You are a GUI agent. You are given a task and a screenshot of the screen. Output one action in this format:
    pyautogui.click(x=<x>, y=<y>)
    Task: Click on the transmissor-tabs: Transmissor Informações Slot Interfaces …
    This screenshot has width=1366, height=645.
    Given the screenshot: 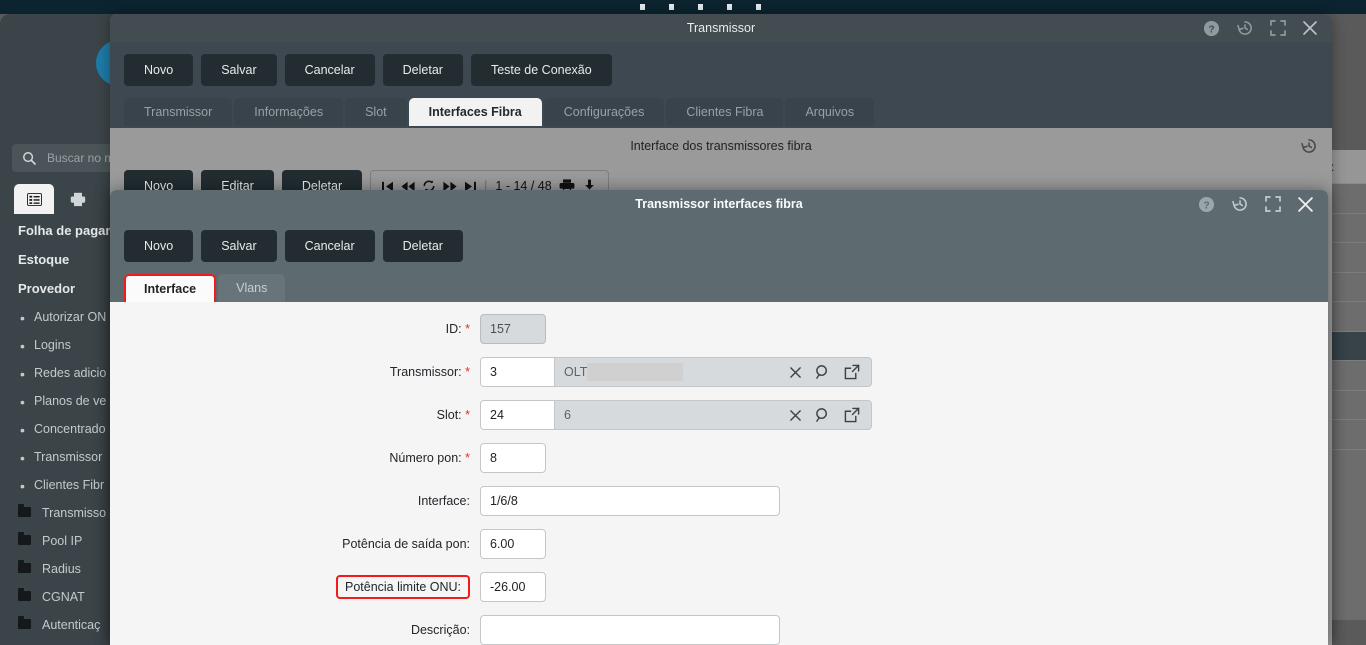 What is the action you would take?
    pyautogui.click(x=721, y=106)
    